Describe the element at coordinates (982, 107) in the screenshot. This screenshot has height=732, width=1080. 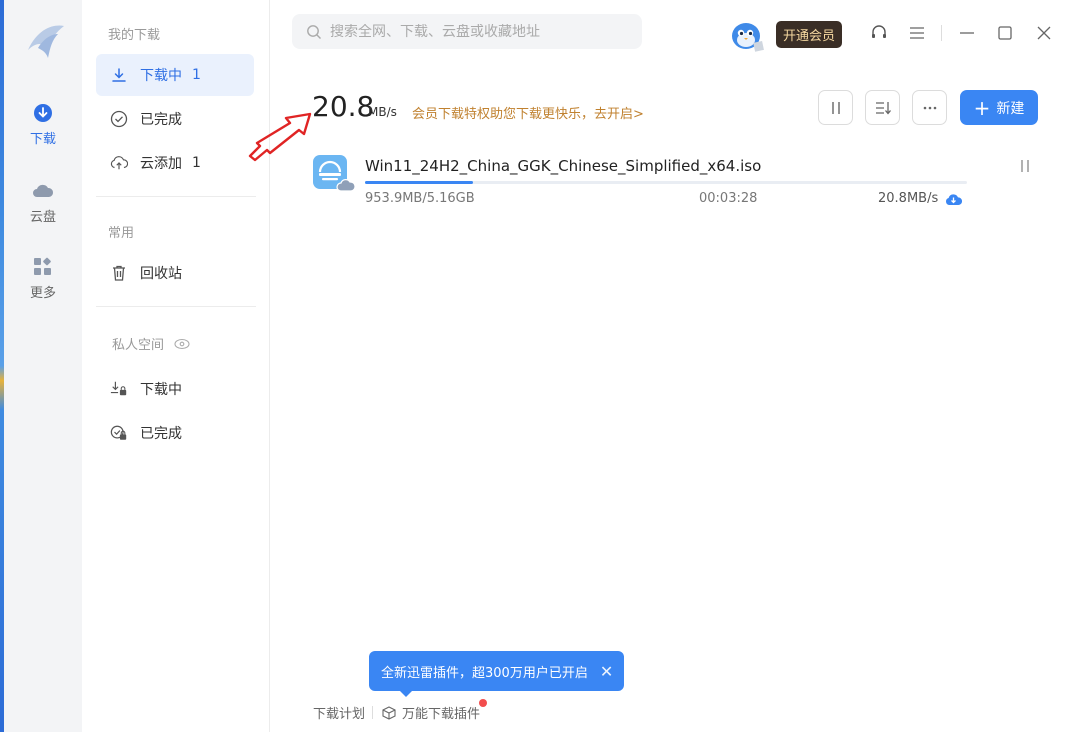
I see `plus-icon: +` at that location.